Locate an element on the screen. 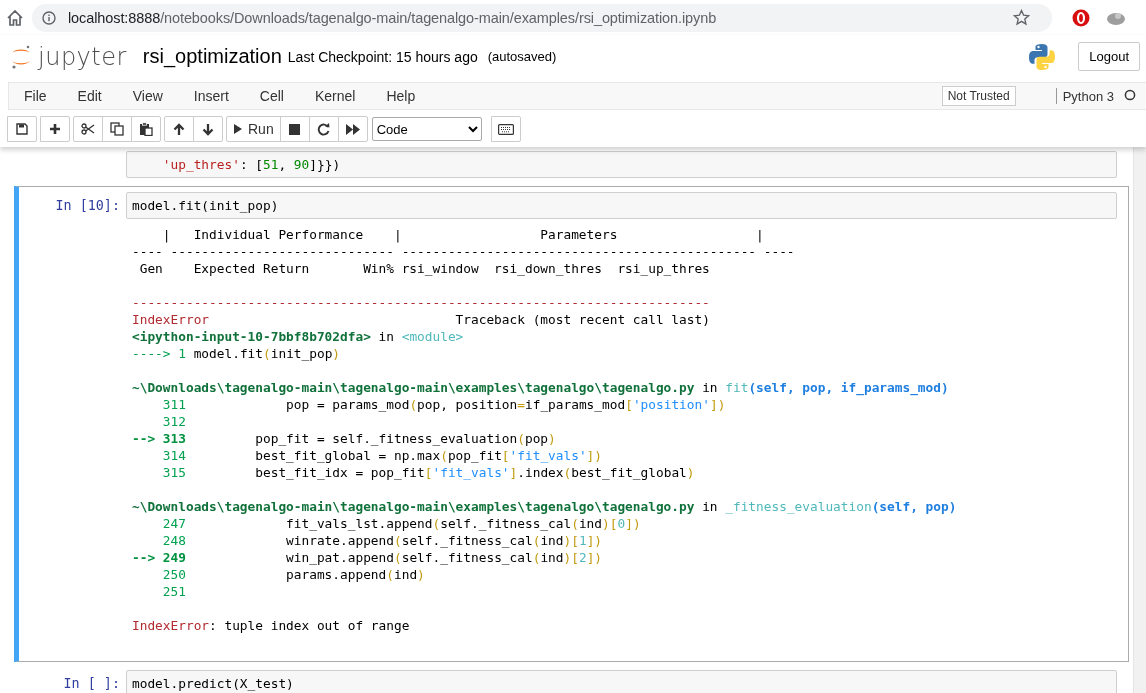  code-line: model.predict(X_test) is located at coordinates (213, 683).